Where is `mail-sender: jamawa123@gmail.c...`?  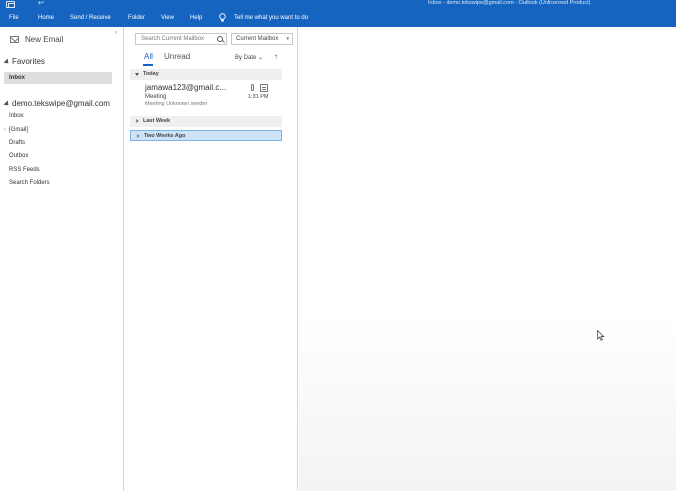
mail-sender: jamawa123@gmail.c... is located at coordinates (186, 87).